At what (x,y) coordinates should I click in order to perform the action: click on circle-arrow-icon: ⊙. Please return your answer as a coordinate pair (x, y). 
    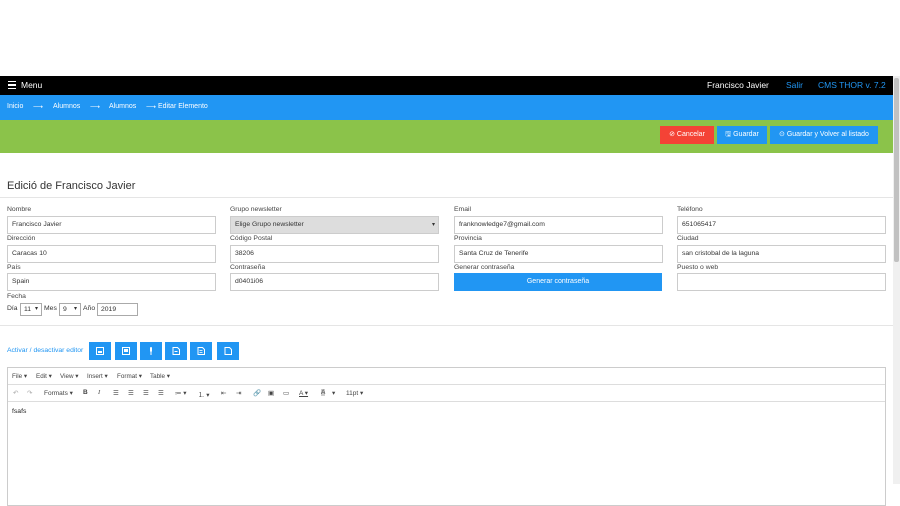
    Looking at the image, I should click on (783, 134).